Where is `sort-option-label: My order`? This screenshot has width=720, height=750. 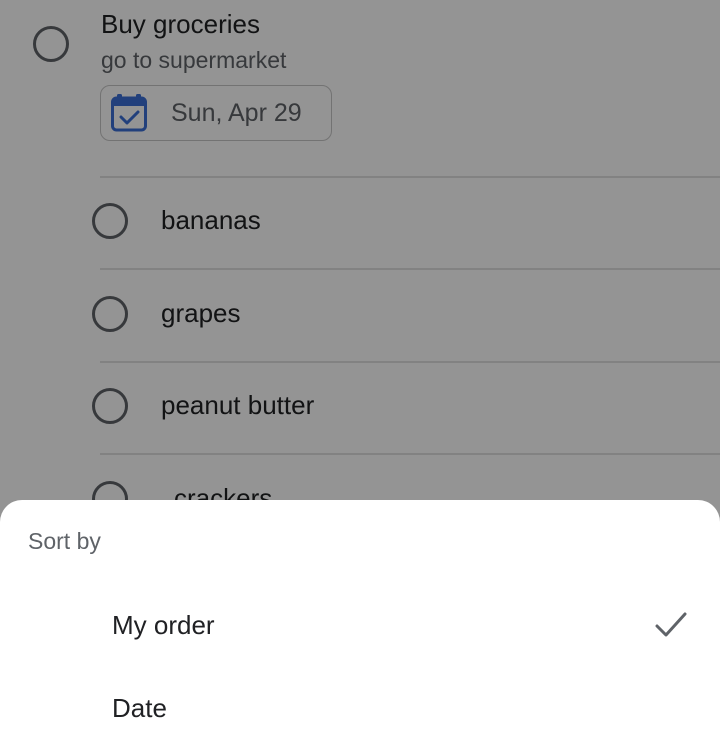 sort-option-label: My order is located at coordinates (163, 625).